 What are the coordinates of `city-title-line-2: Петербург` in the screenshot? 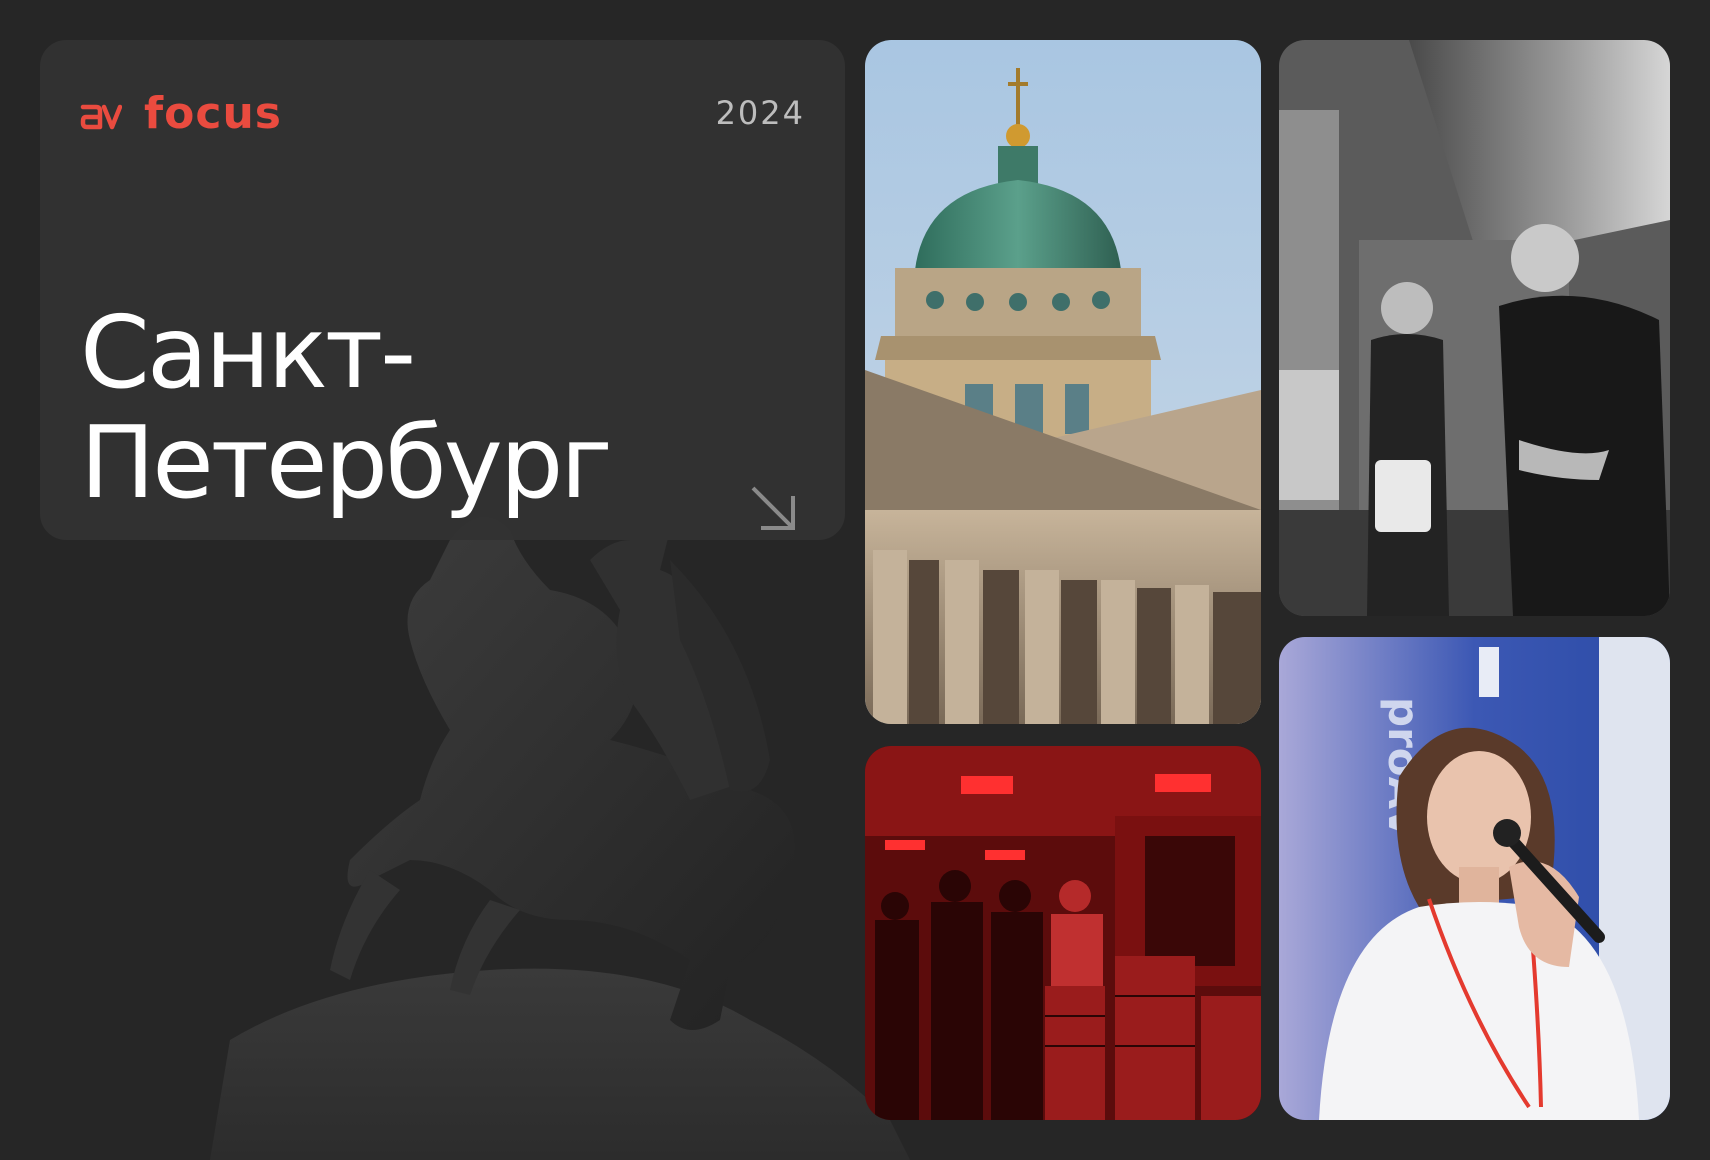 It's located at (346, 462).